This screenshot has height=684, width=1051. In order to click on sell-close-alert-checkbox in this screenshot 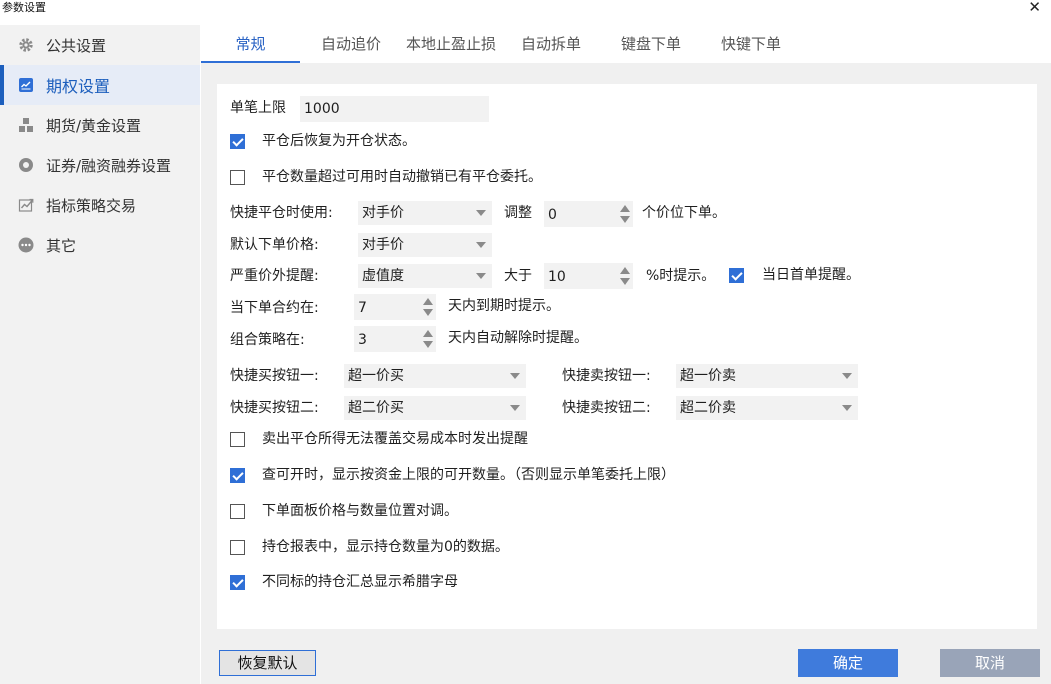, I will do `click(237, 439)`.